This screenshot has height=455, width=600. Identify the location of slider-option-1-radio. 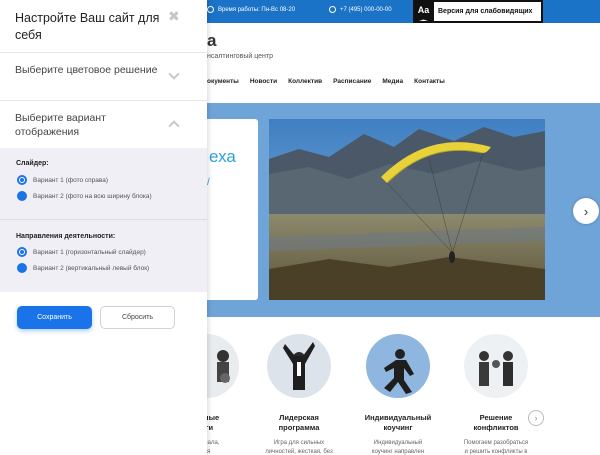
(22, 180).